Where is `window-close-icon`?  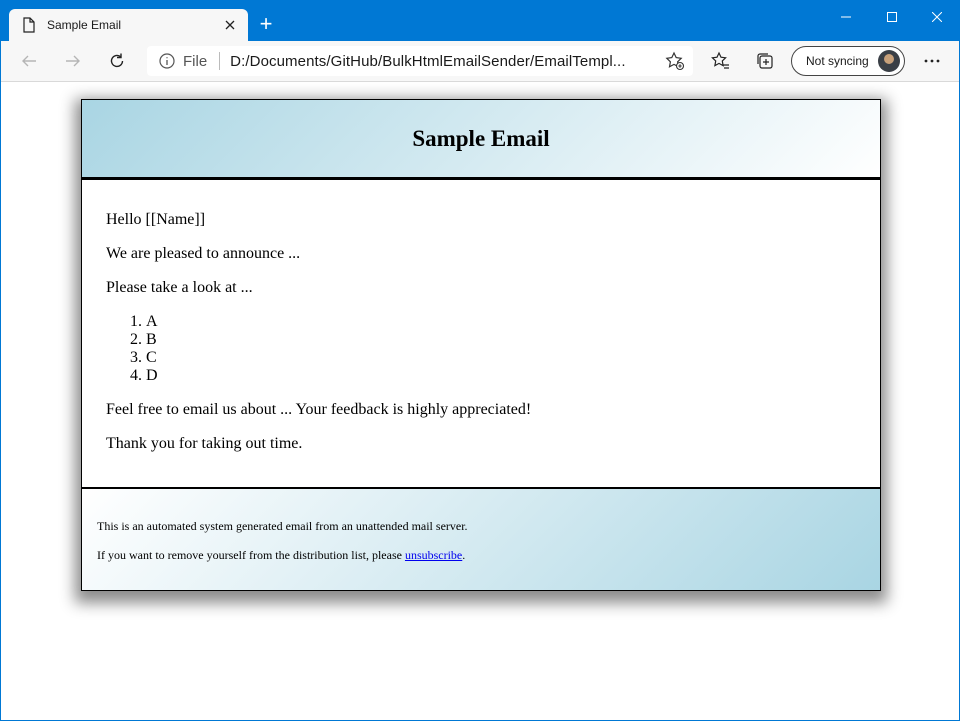
window-close-icon is located at coordinates (937, 17).